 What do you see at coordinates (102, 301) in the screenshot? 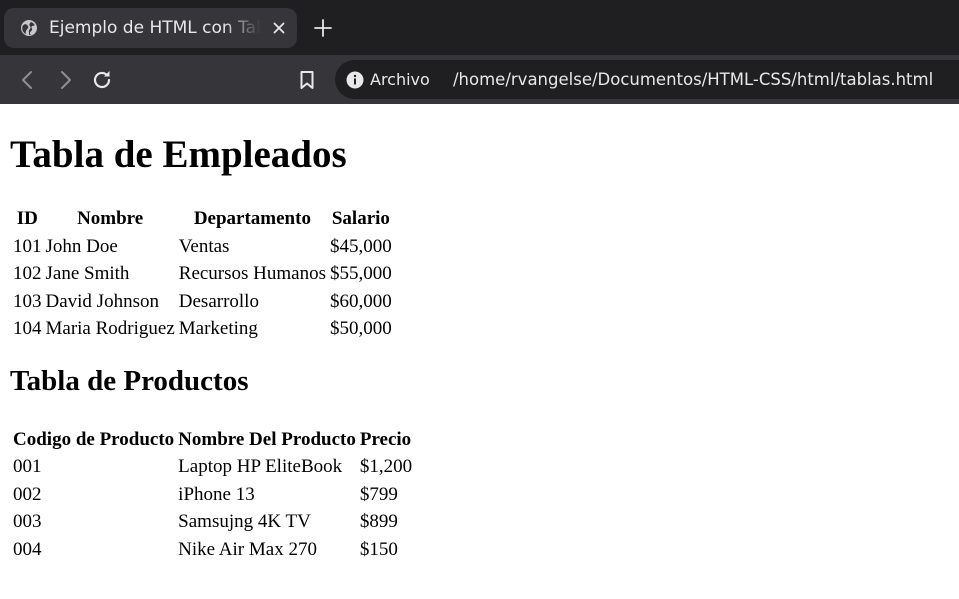
I see `employees-cell: David Johnson` at bounding box center [102, 301].